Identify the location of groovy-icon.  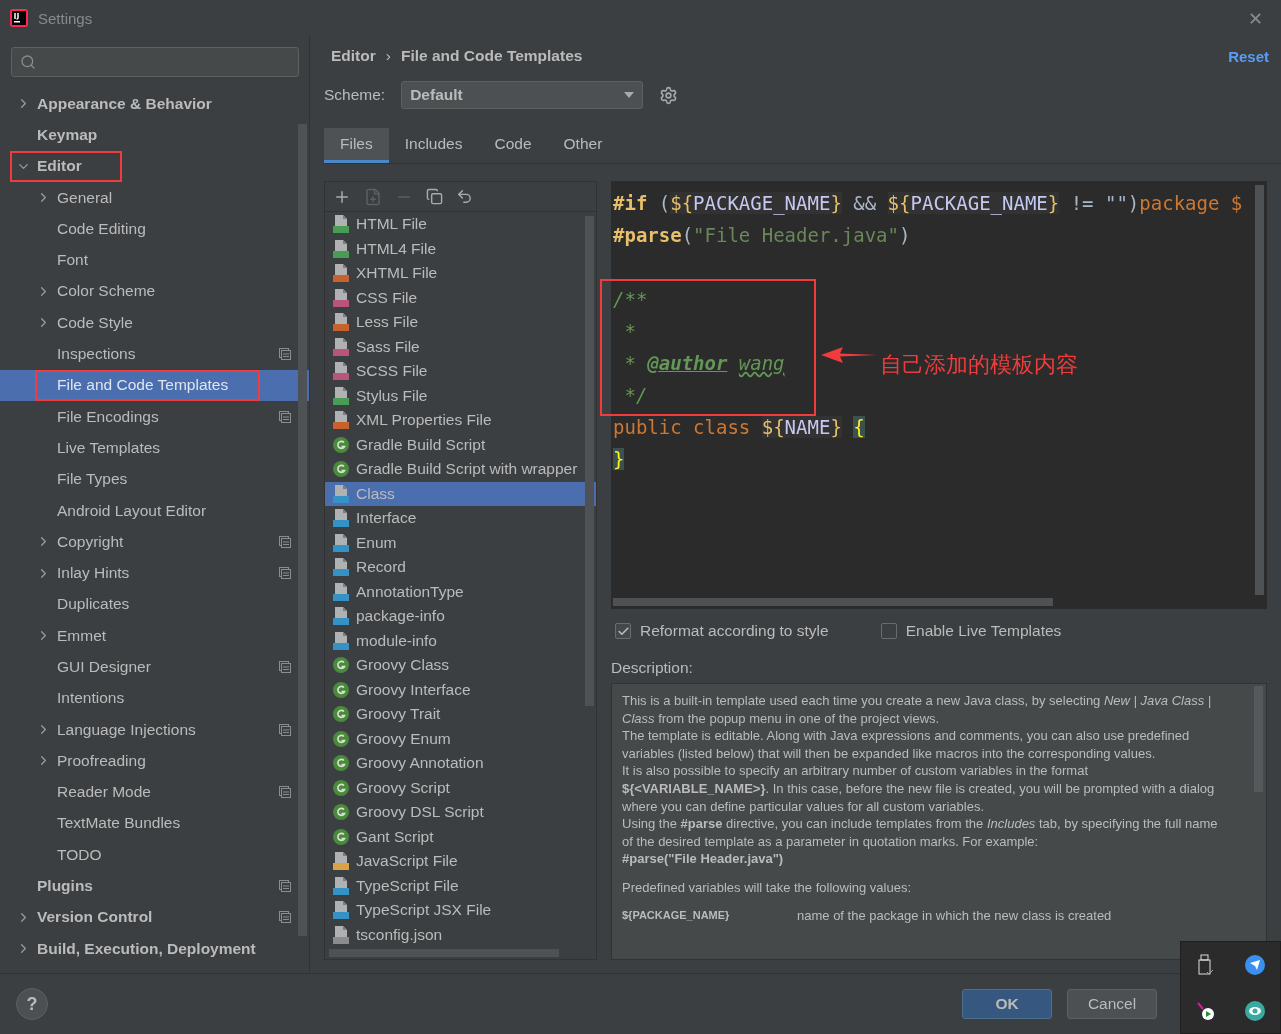
(341, 836).